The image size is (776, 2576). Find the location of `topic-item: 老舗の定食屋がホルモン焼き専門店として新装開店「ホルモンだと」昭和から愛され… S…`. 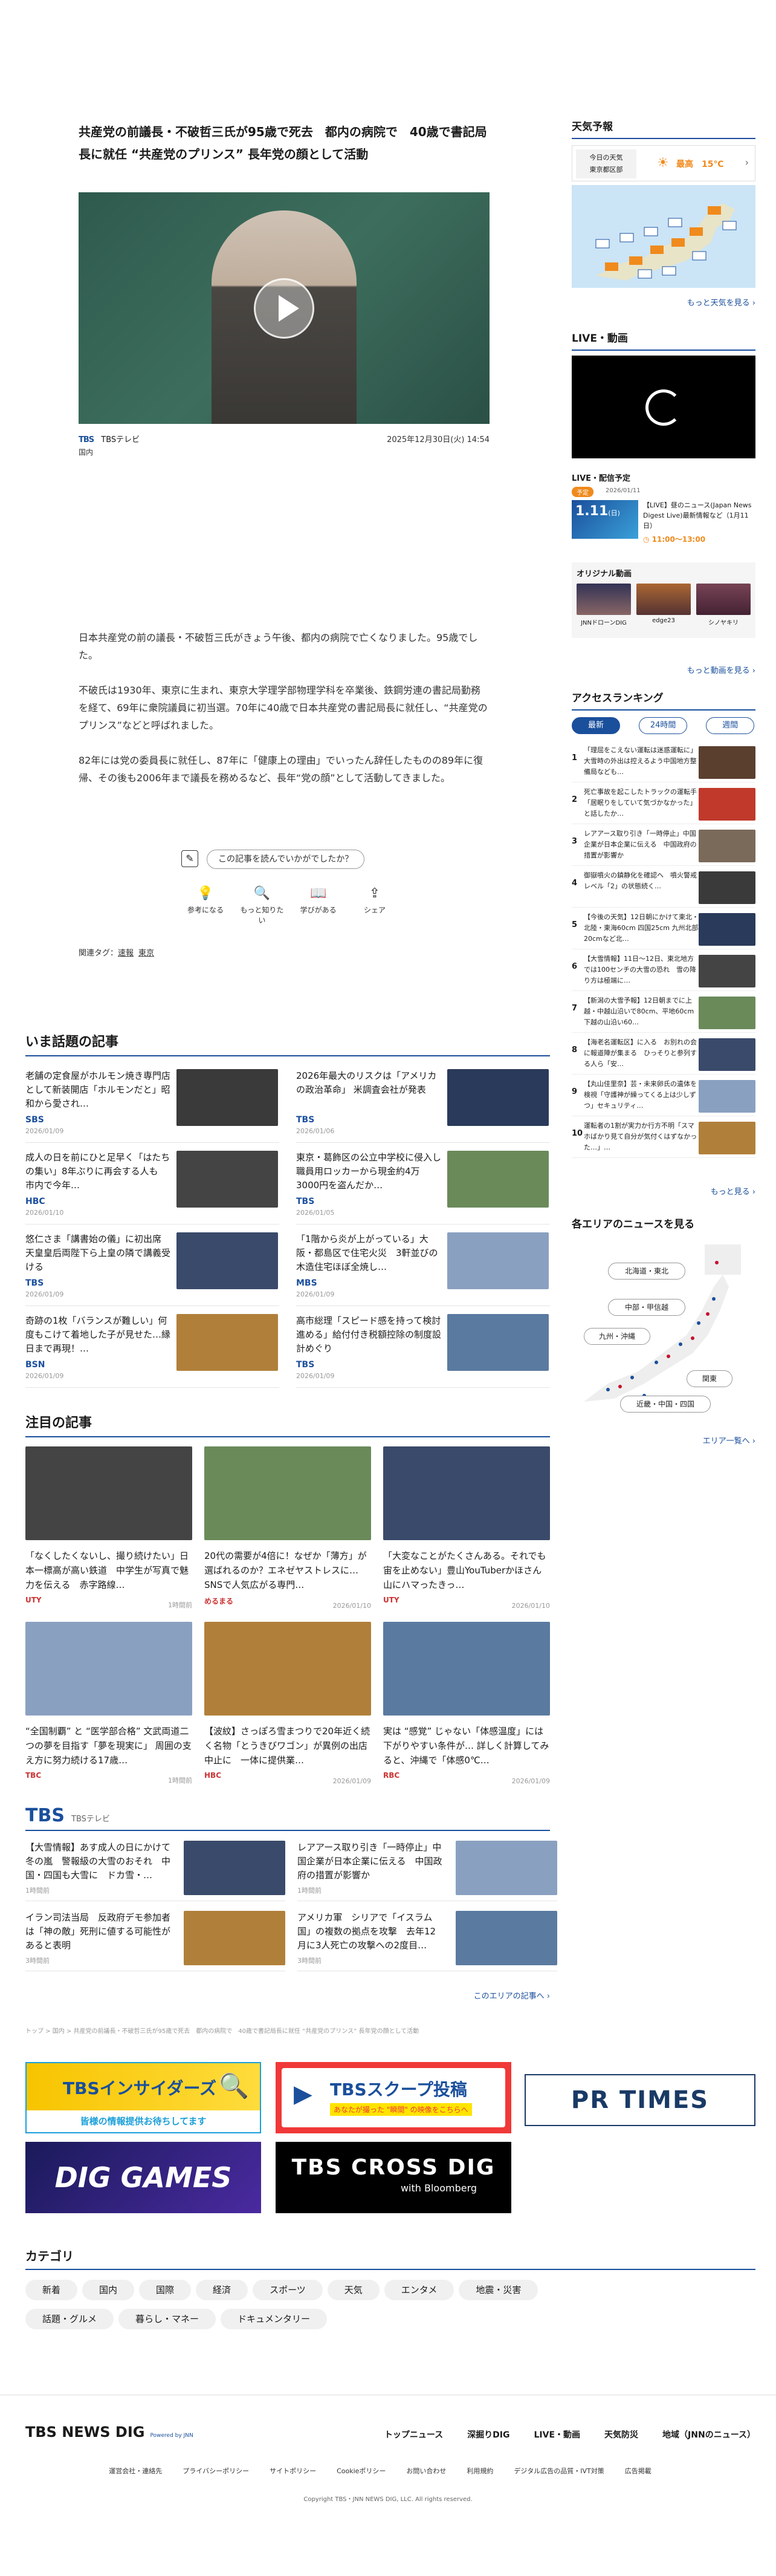

topic-item: 老舗の定食屋がホルモン焼き専門店として新装開店「ホルモンだと」昭和から愛され… S… is located at coordinates (152, 1103).